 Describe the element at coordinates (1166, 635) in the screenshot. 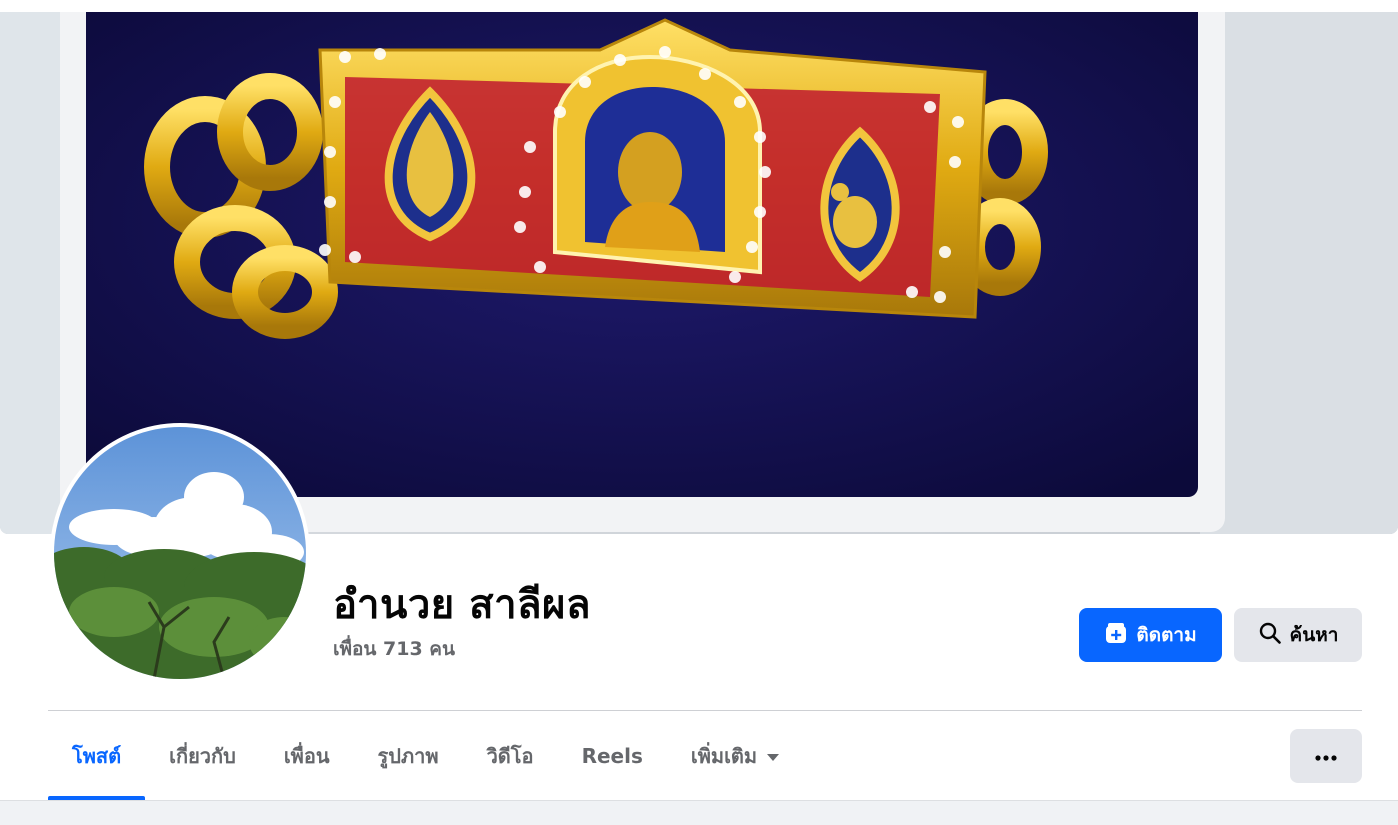

I see `follow-button-label: ติดตาม` at that location.